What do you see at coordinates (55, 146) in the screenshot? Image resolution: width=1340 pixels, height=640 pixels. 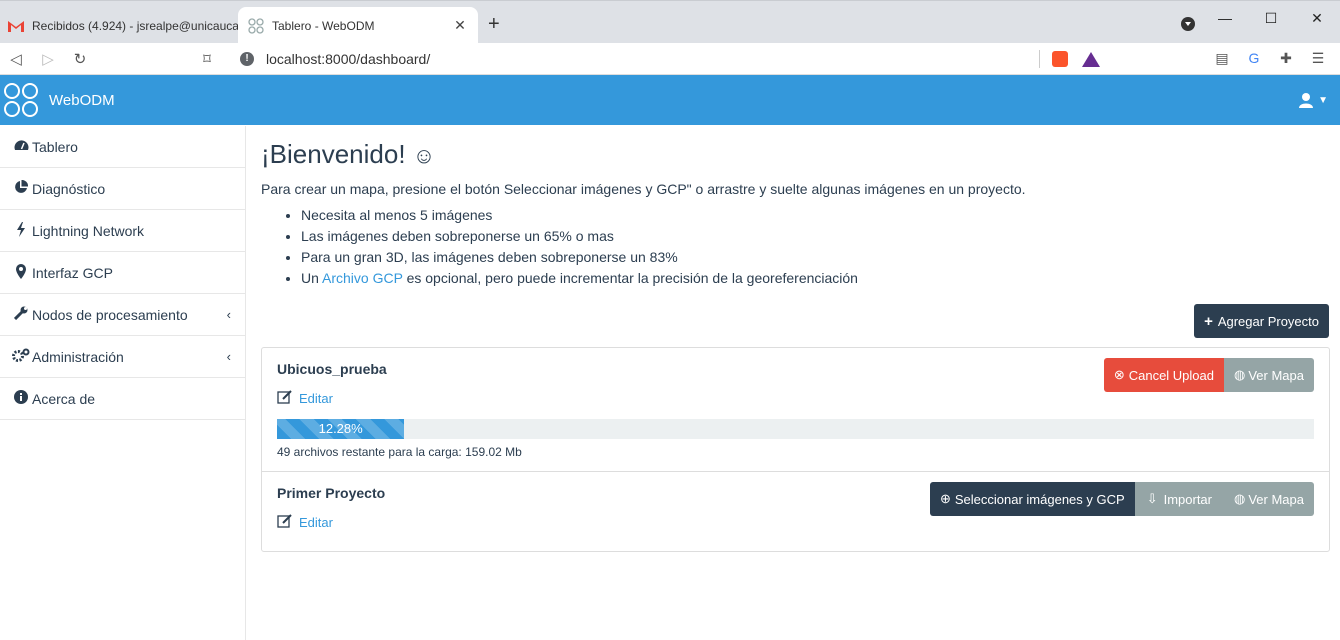 I see `sidebar-item-label: Tablero` at bounding box center [55, 146].